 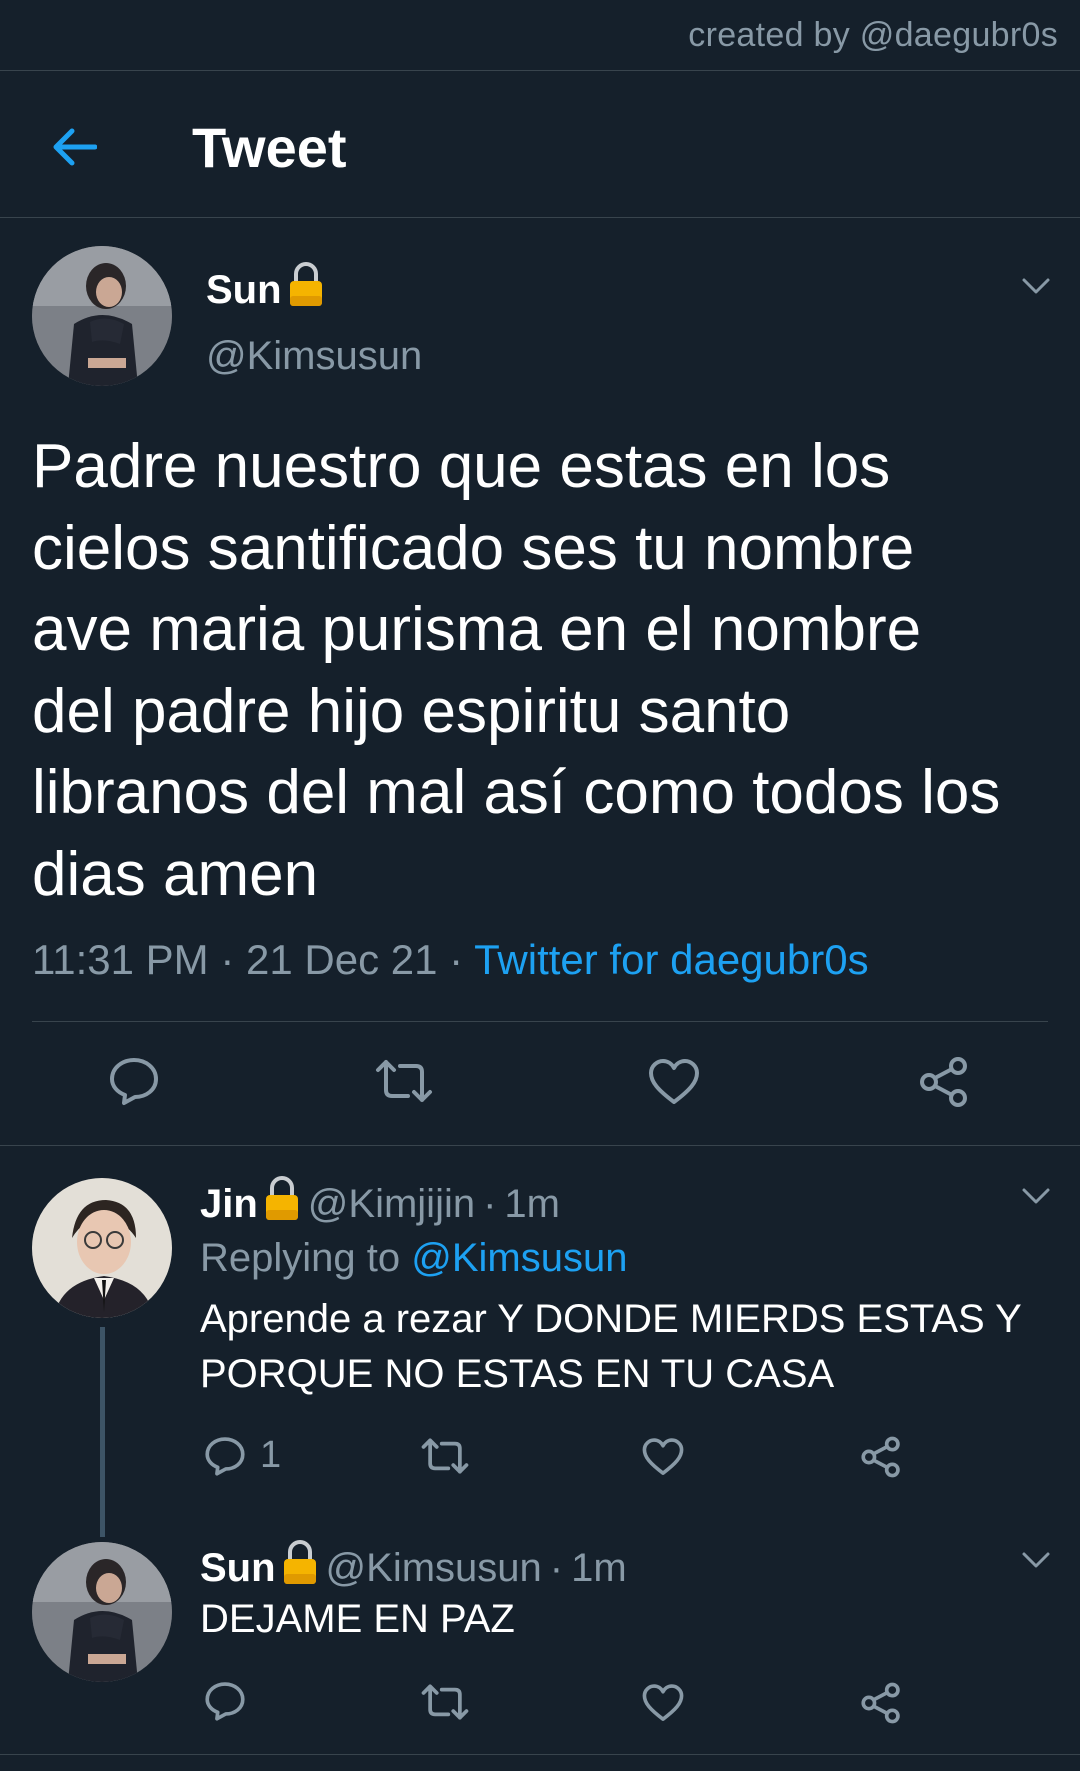 I want to click on reply-author-name: Sun, so click(x=238, y=1568).